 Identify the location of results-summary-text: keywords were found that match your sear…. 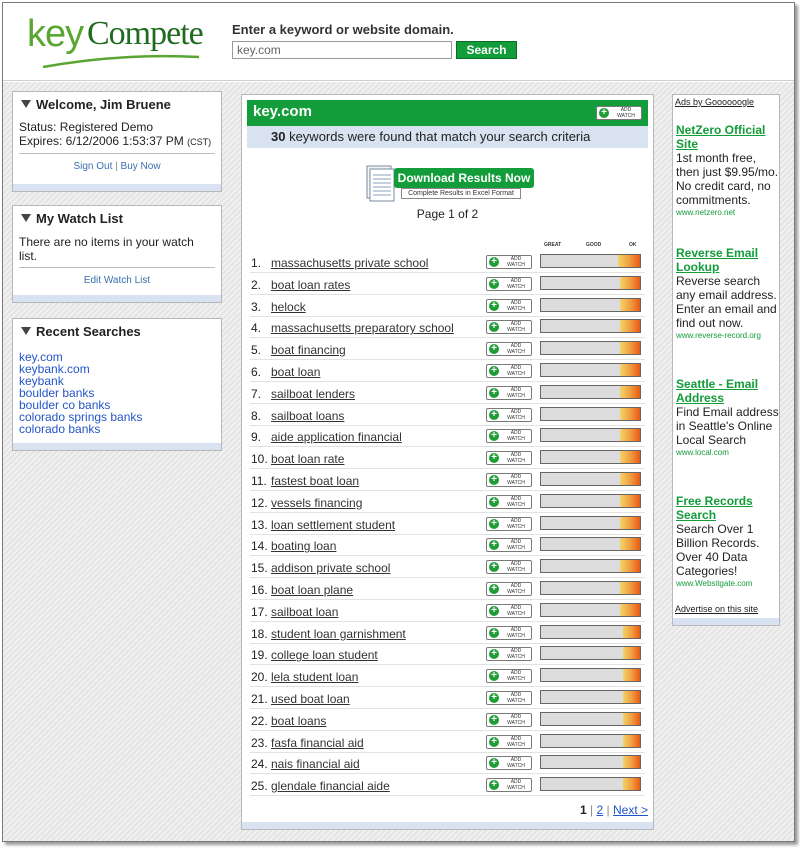
(438, 136).